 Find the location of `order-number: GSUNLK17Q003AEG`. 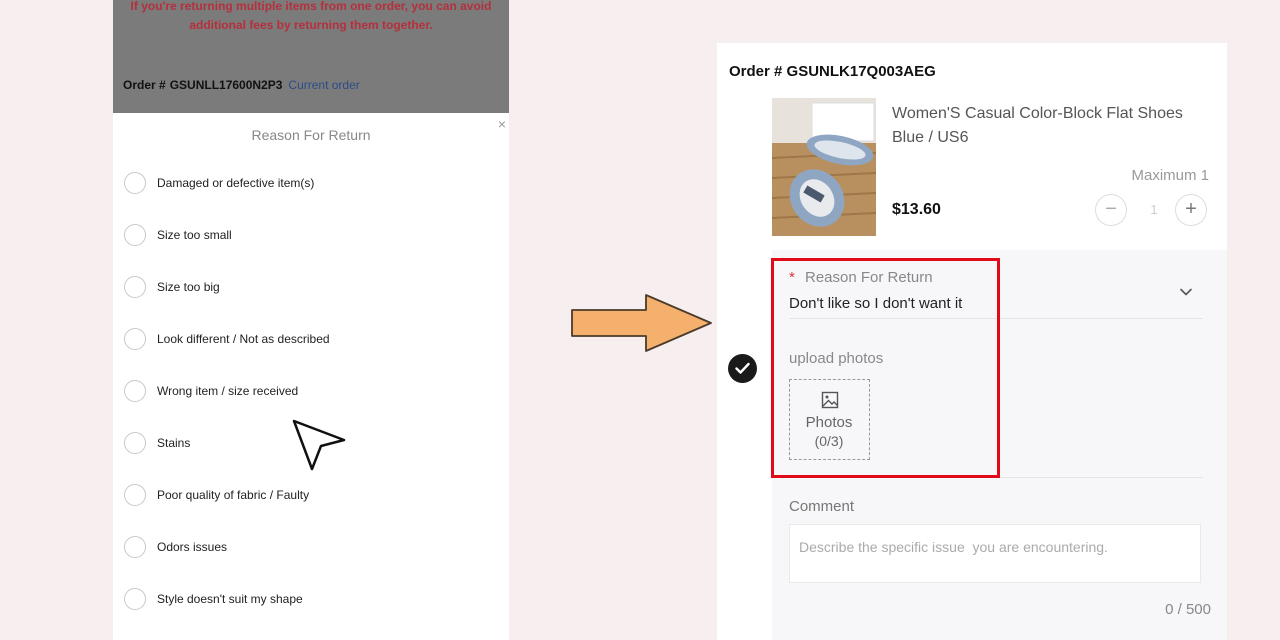

order-number: GSUNLK17Q003AEG is located at coordinates (861, 71).